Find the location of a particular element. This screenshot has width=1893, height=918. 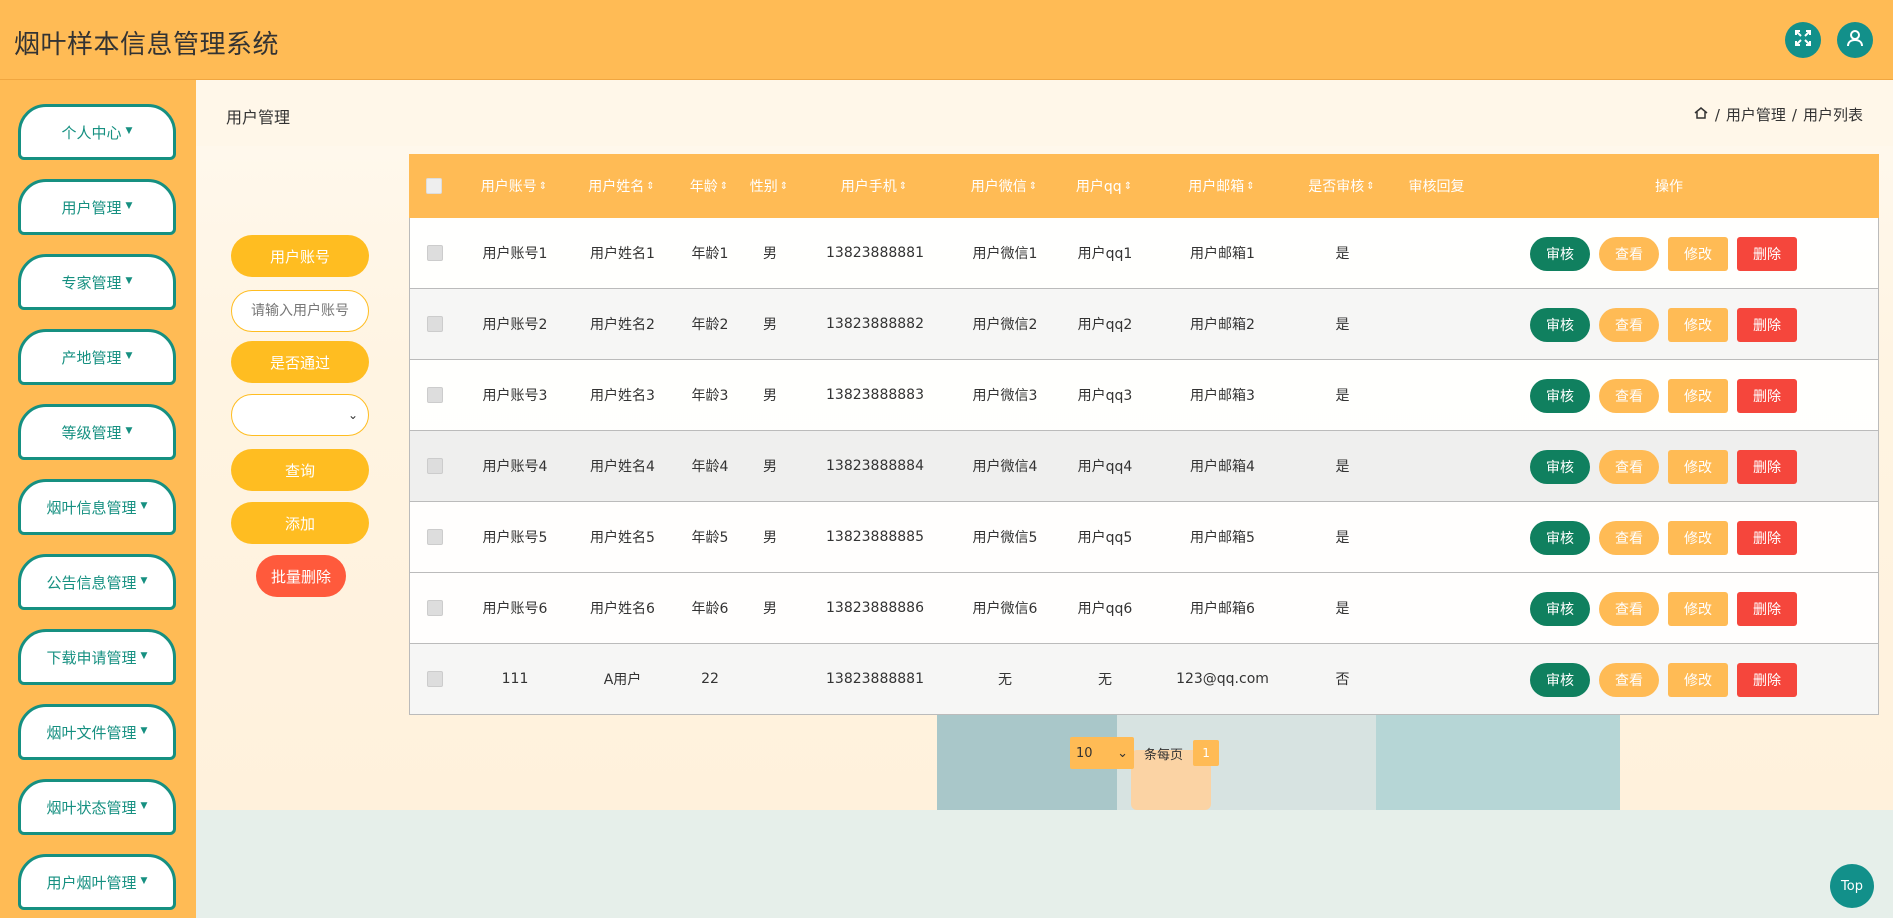

cell-audited: 是 is located at coordinates (1342, 609).